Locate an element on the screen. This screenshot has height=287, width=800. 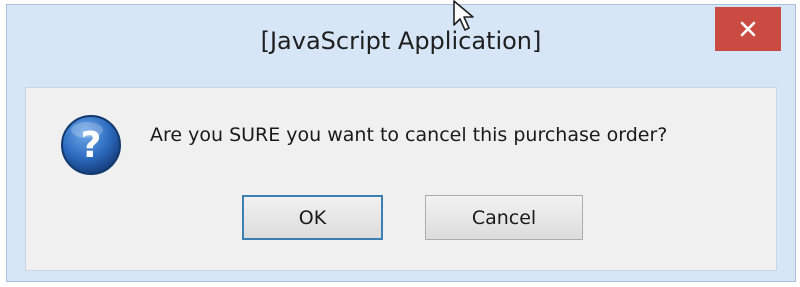
cancel-button-label: Cancel is located at coordinates (504, 217).